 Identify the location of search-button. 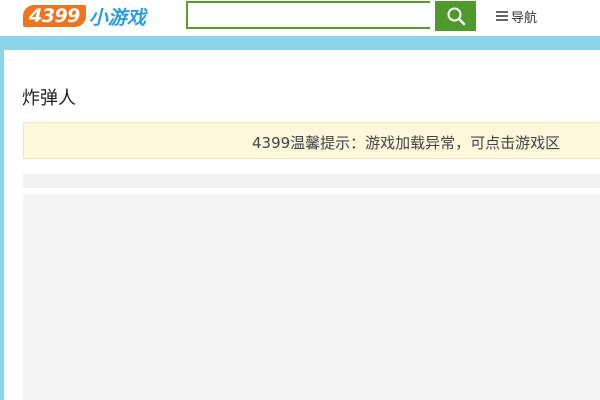
(455, 16).